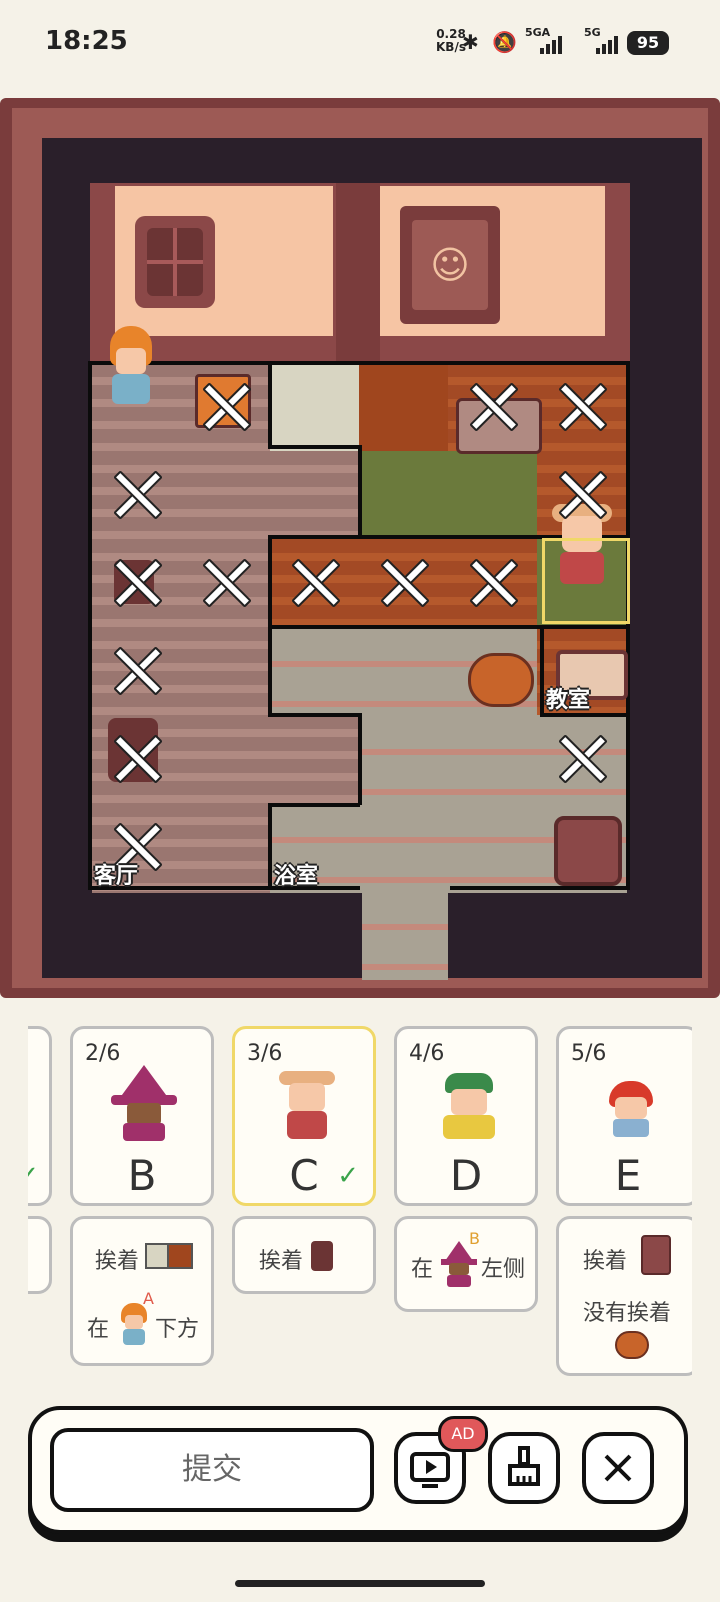  Describe the element at coordinates (348, 1176) in the screenshot. I see `solved-check-icon: ✓` at that location.